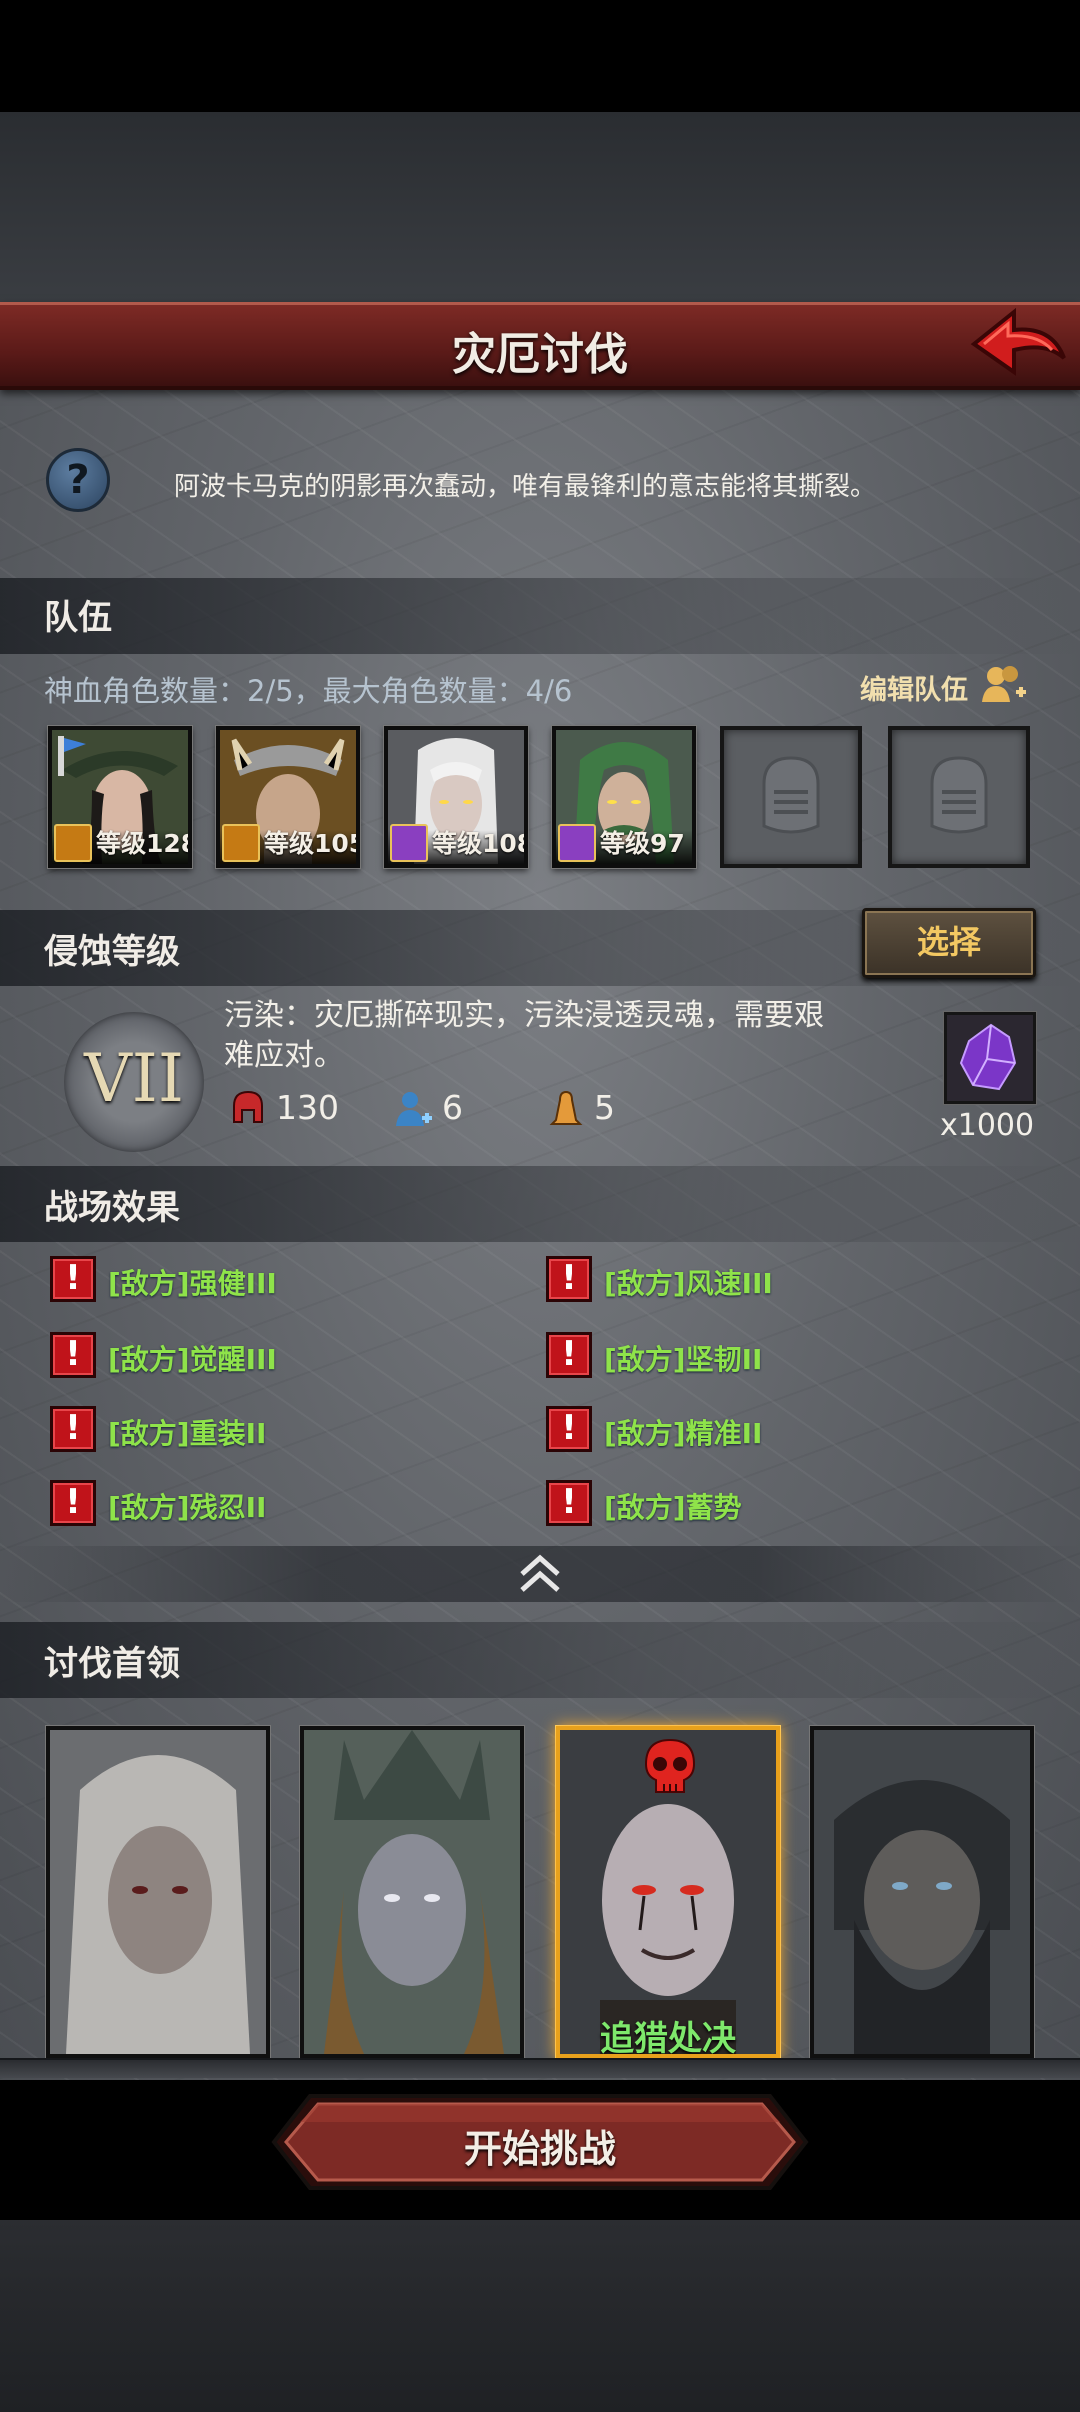  I want to click on intro-text: 阿波卡马克的阴影再次蠢动，唯有最锋利的意志能将其撕裂。, so click(525, 487).